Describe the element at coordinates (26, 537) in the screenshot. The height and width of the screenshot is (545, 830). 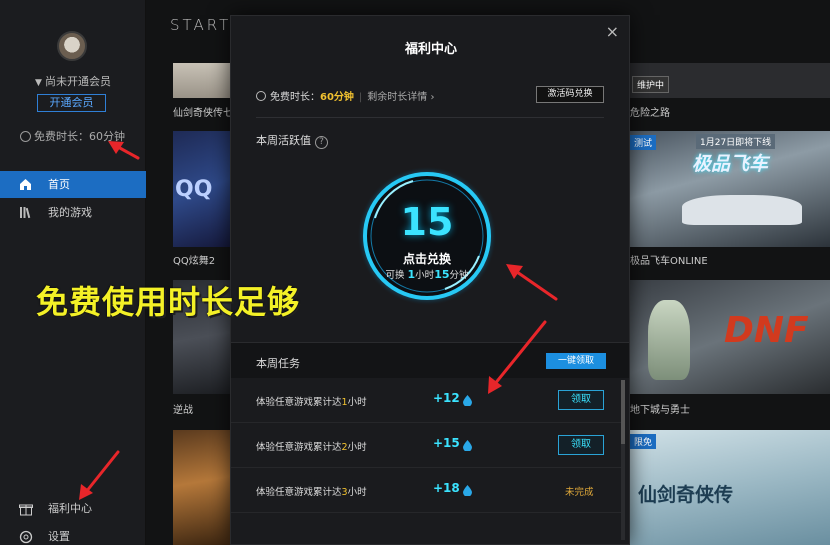
I see `gear-icon` at that location.